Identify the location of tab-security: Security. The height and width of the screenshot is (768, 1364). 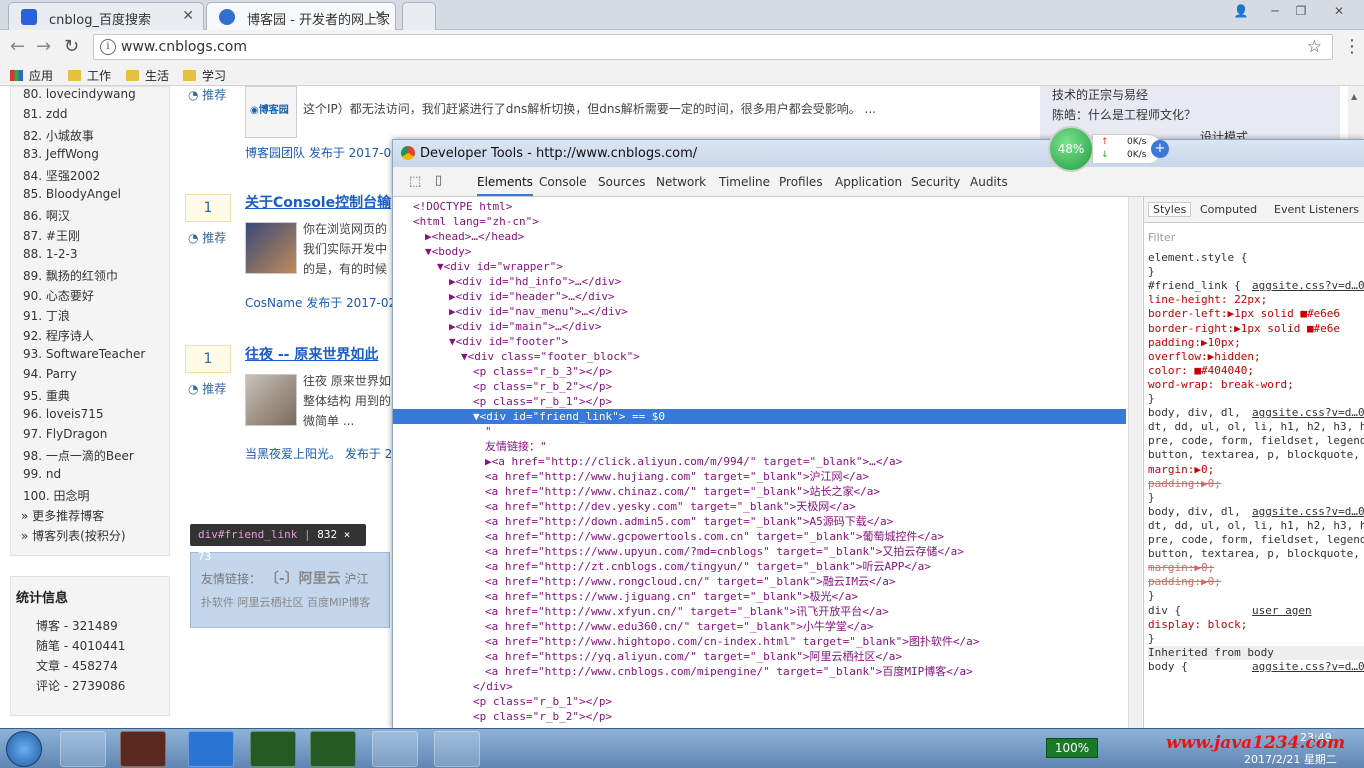
(935, 182).